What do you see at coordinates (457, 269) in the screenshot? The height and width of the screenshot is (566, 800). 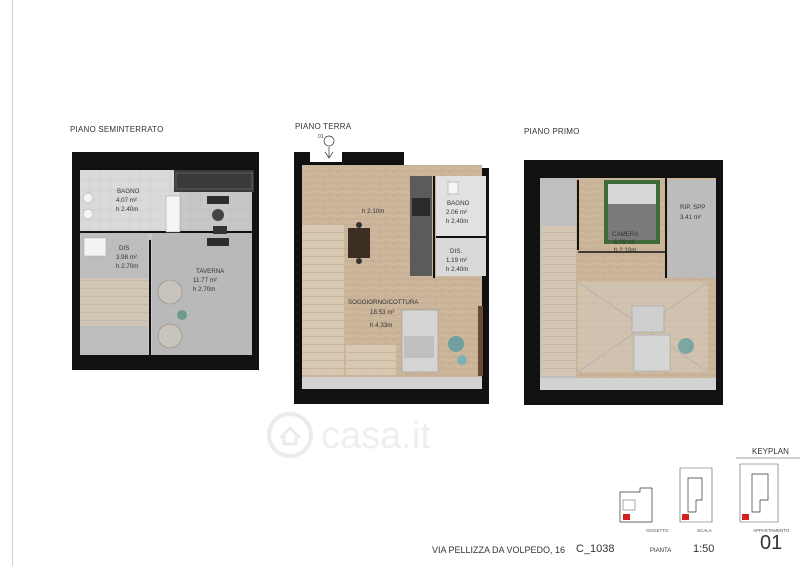 I see `room-dis-terra-height: h 2.40m` at bounding box center [457, 269].